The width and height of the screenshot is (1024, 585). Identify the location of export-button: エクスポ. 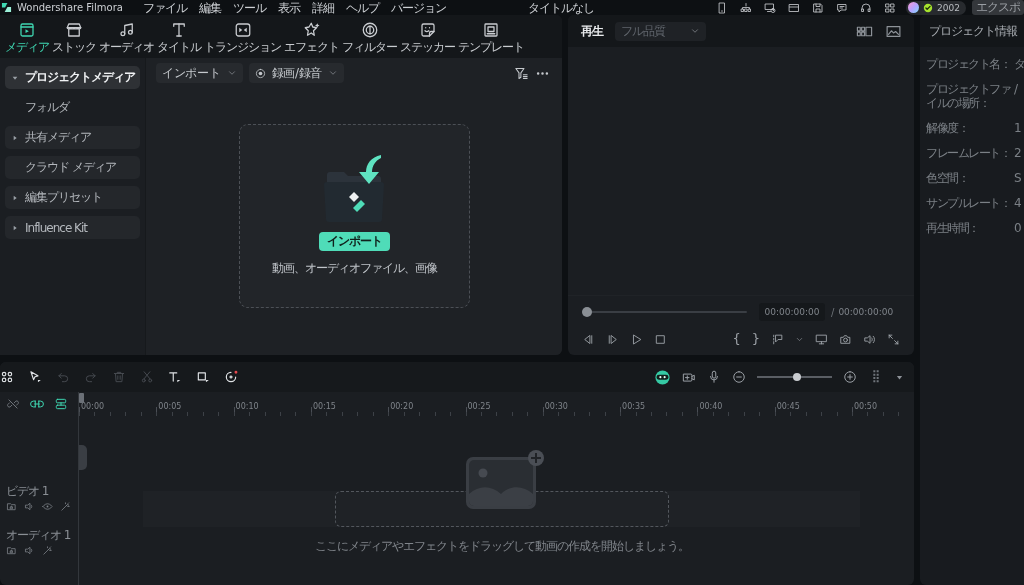
(998, 7).